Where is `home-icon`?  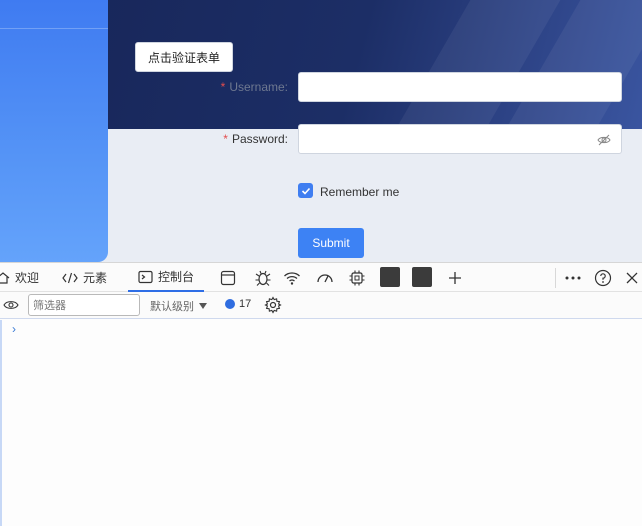
home-icon is located at coordinates (5, 277).